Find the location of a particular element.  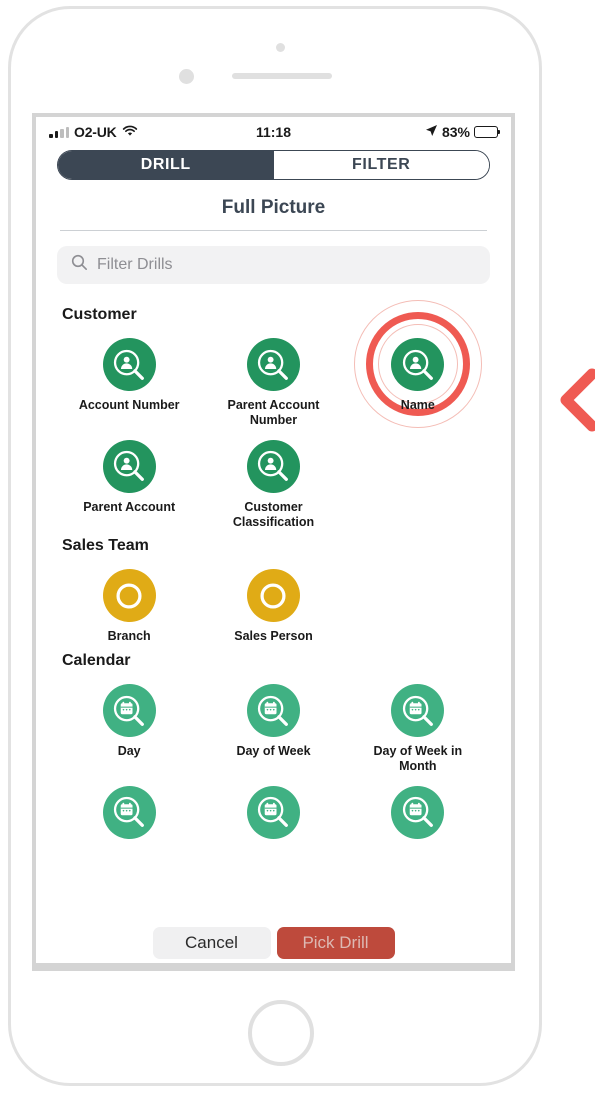

page-title: Full Picture is located at coordinates (273, 207).